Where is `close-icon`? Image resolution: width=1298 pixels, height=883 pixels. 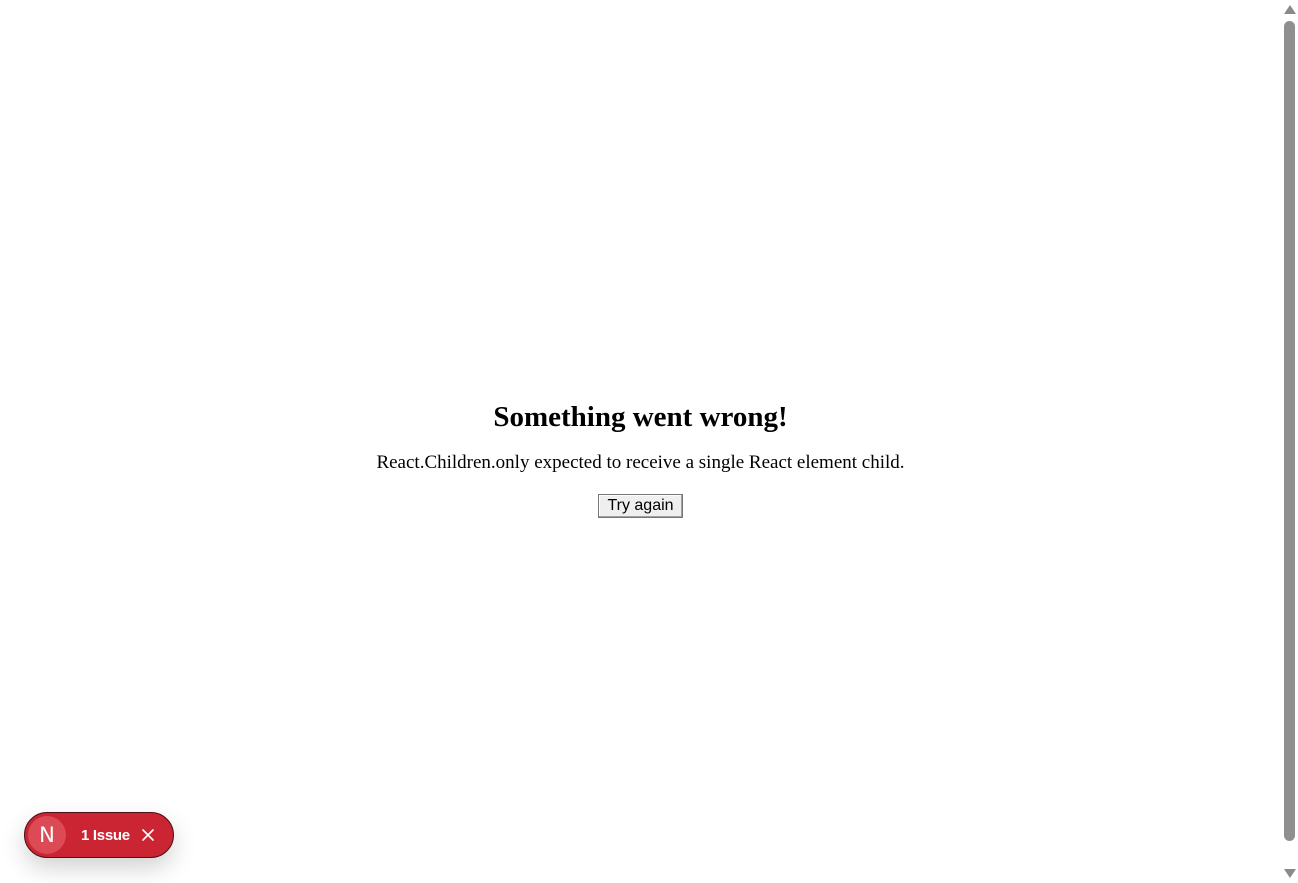 close-icon is located at coordinates (148, 835).